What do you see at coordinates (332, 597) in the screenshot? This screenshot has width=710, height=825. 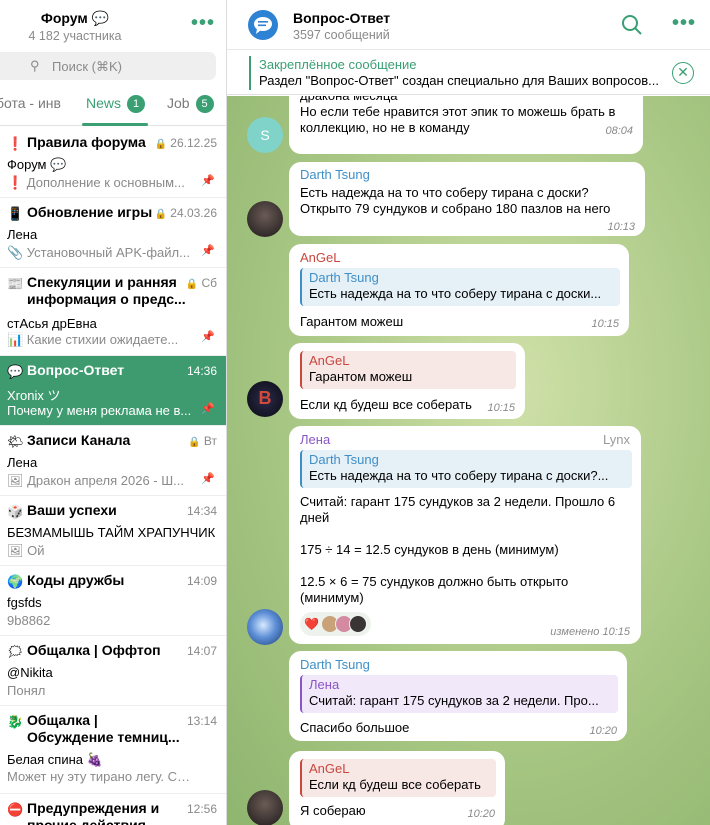 I see `message-line: (минимум)` at bounding box center [332, 597].